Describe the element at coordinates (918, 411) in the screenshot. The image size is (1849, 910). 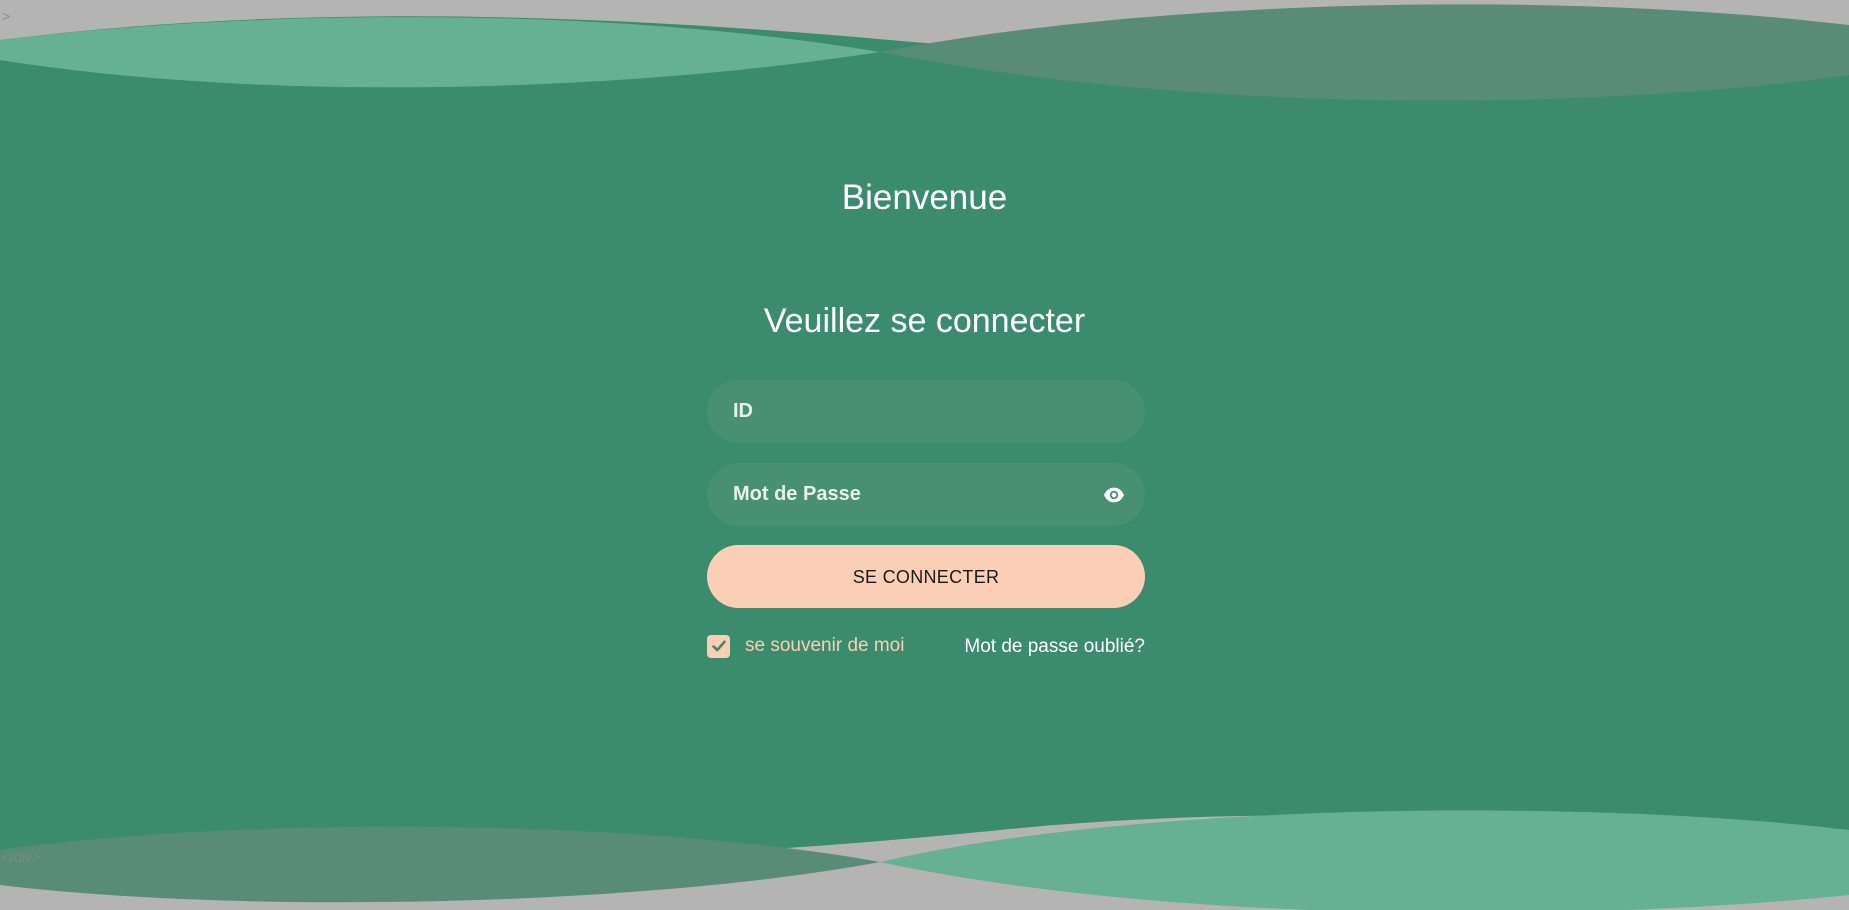
I see `id-input` at that location.